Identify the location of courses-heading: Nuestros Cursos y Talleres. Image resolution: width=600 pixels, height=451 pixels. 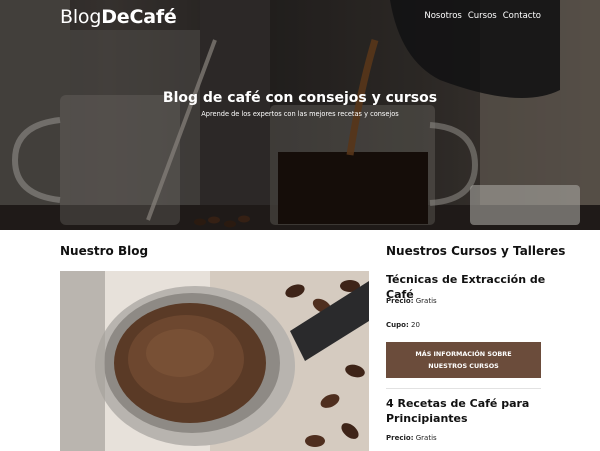
(476, 251).